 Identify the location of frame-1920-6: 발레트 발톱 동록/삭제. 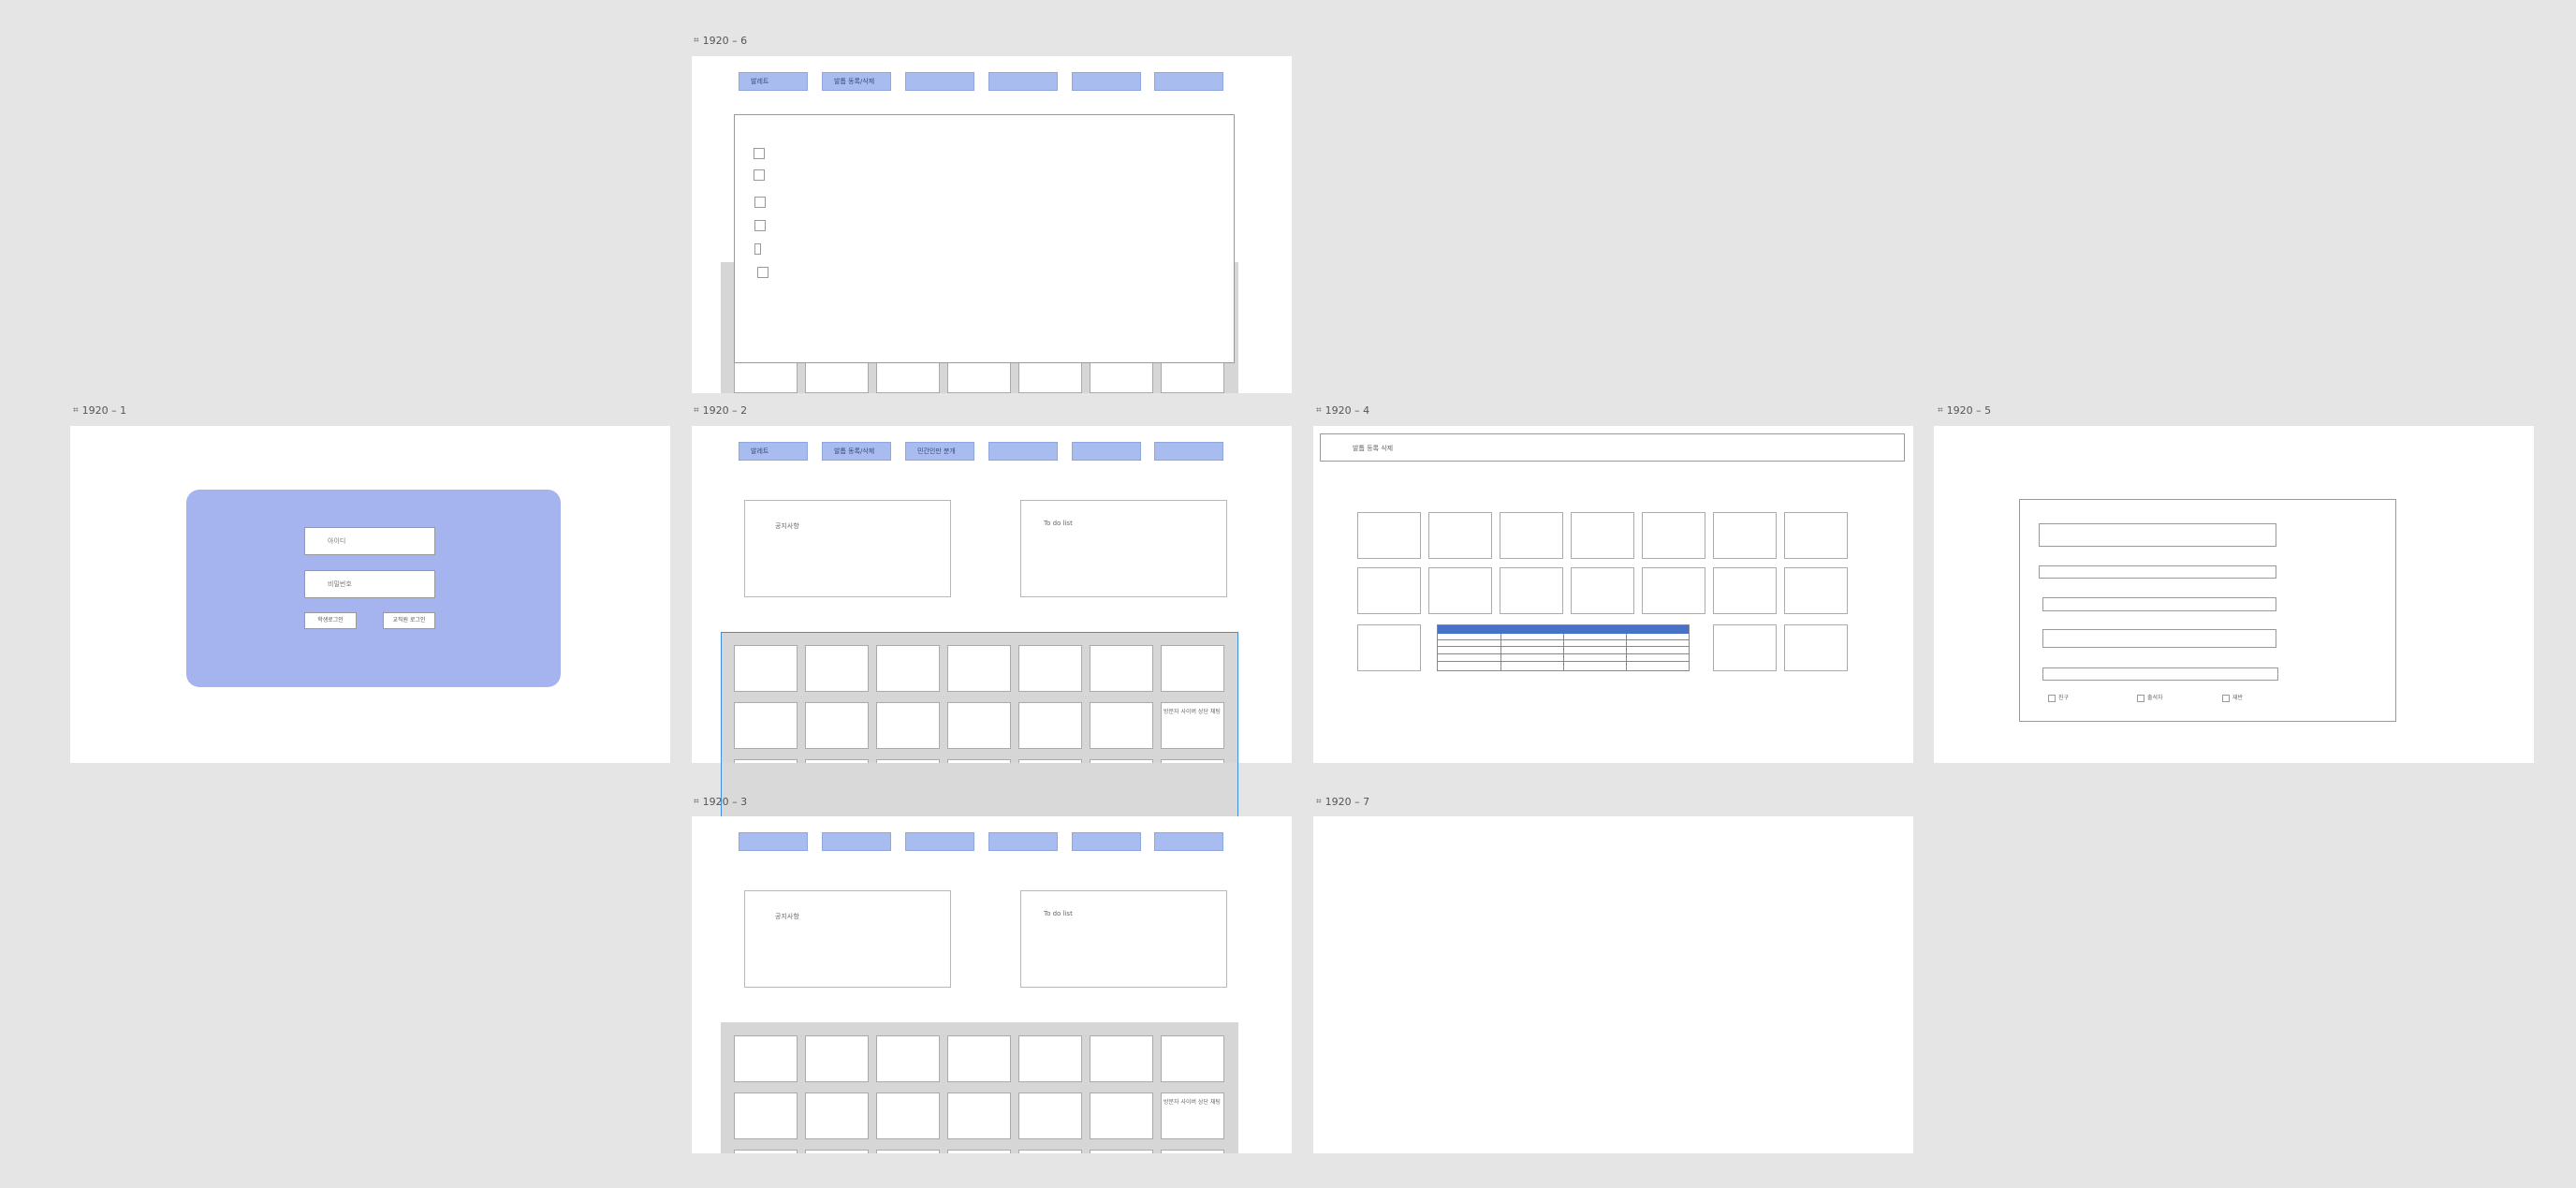
(992, 224).